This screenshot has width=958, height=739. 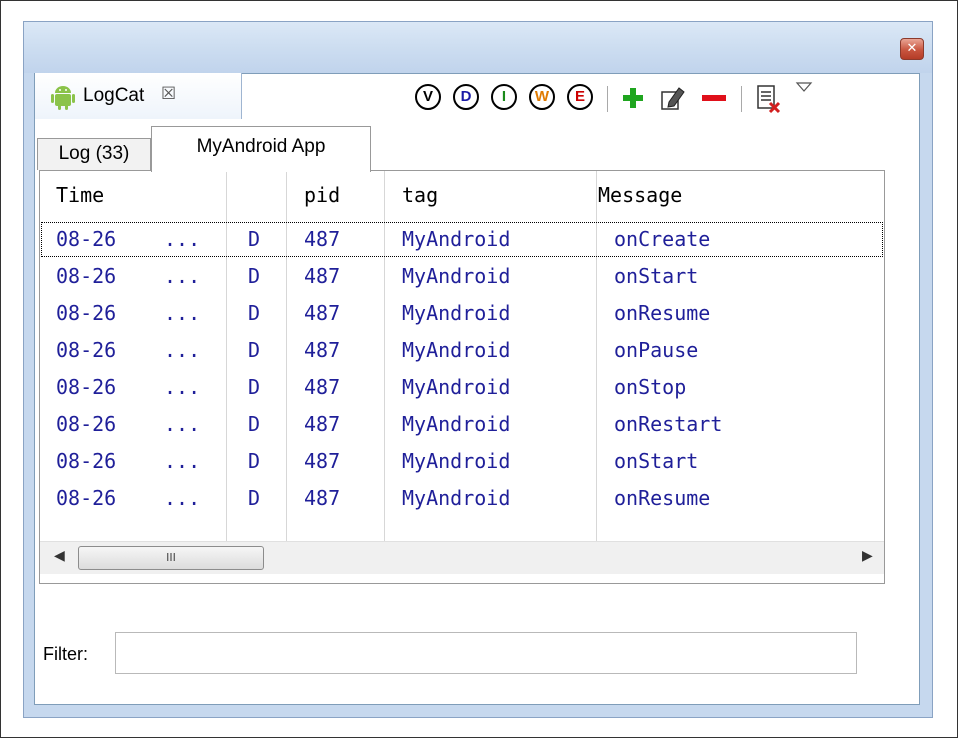 What do you see at coordinates (486, 653) in the screenshot?
I see `filter-input` at bounding box center [486, 653].